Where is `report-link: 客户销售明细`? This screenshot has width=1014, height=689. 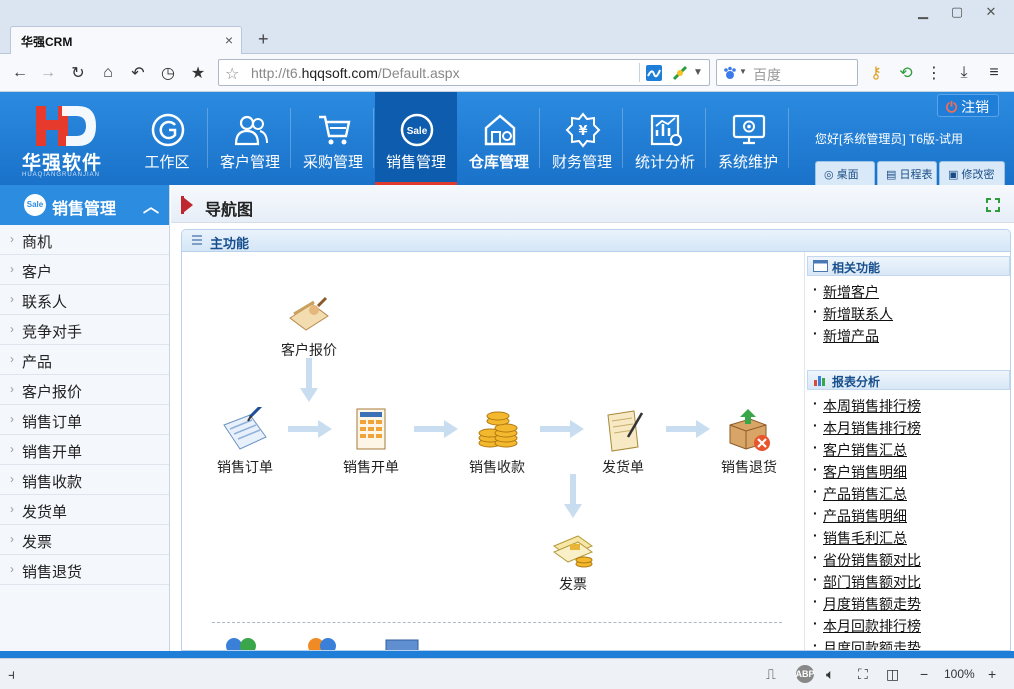
report-link: 客户销售明细 is located at coordinates (911, 472).